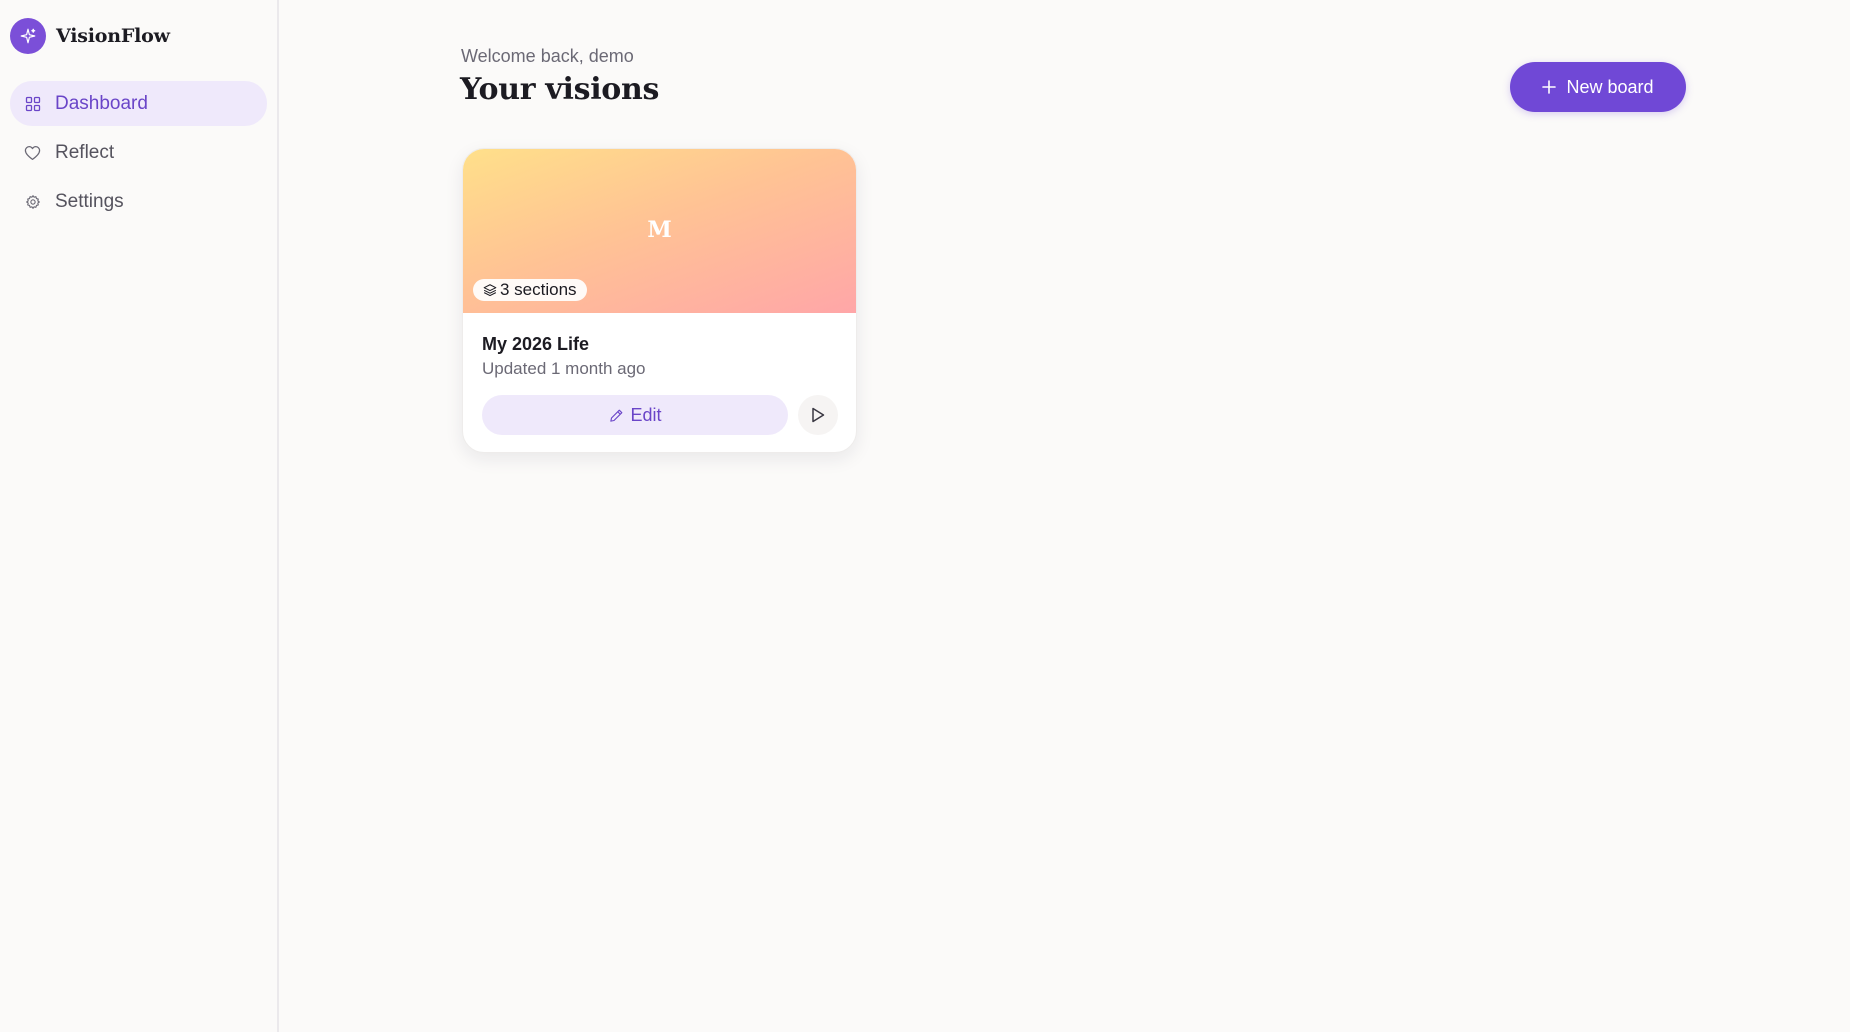  What do you see at coordinates (646, 414) in the screenshot?
I see `edit-label: Edit` at bounding box center [646, 414].